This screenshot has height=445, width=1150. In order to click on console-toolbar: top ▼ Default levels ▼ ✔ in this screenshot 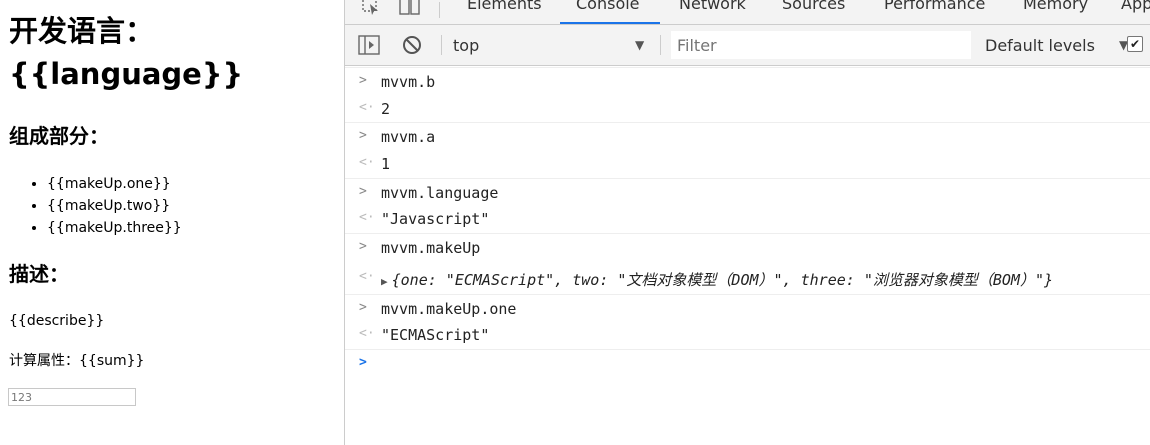, I will do `click(747, 45)`.